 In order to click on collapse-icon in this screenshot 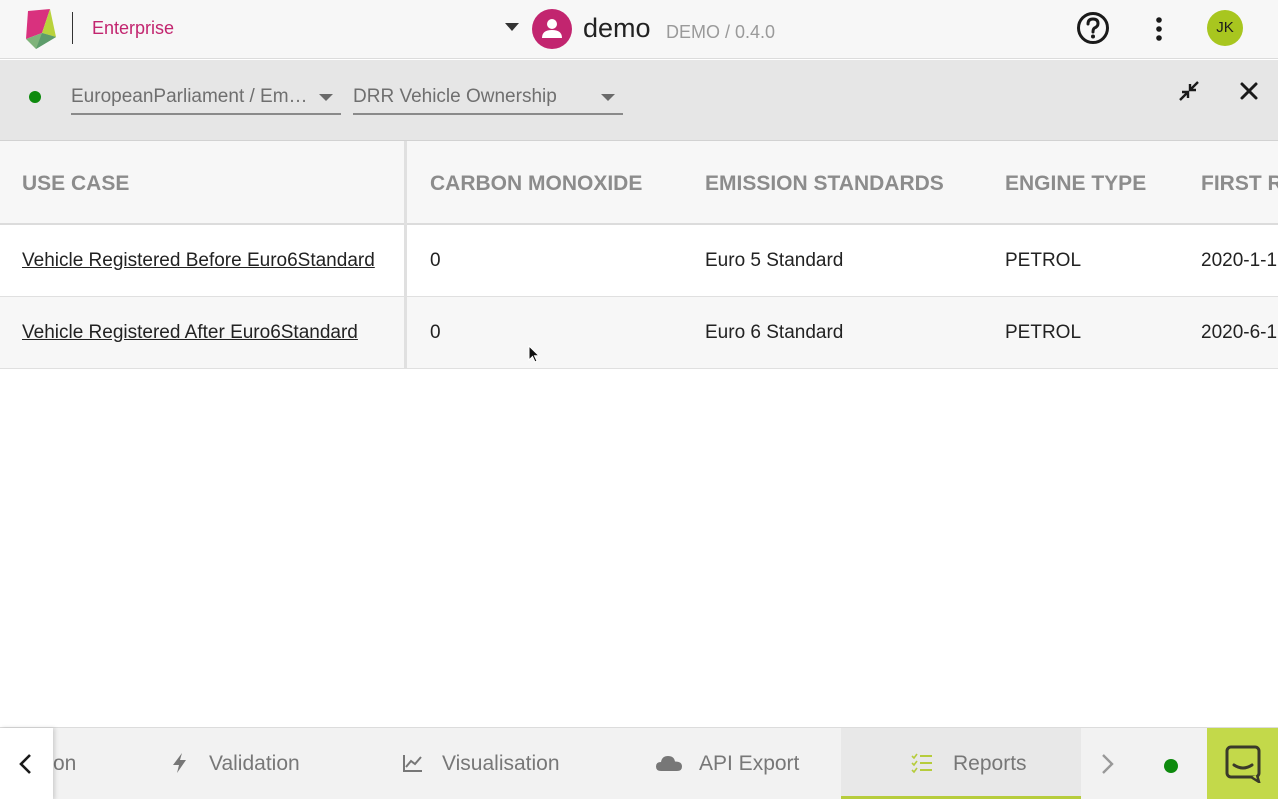, I will do `click(1189, 91)`.